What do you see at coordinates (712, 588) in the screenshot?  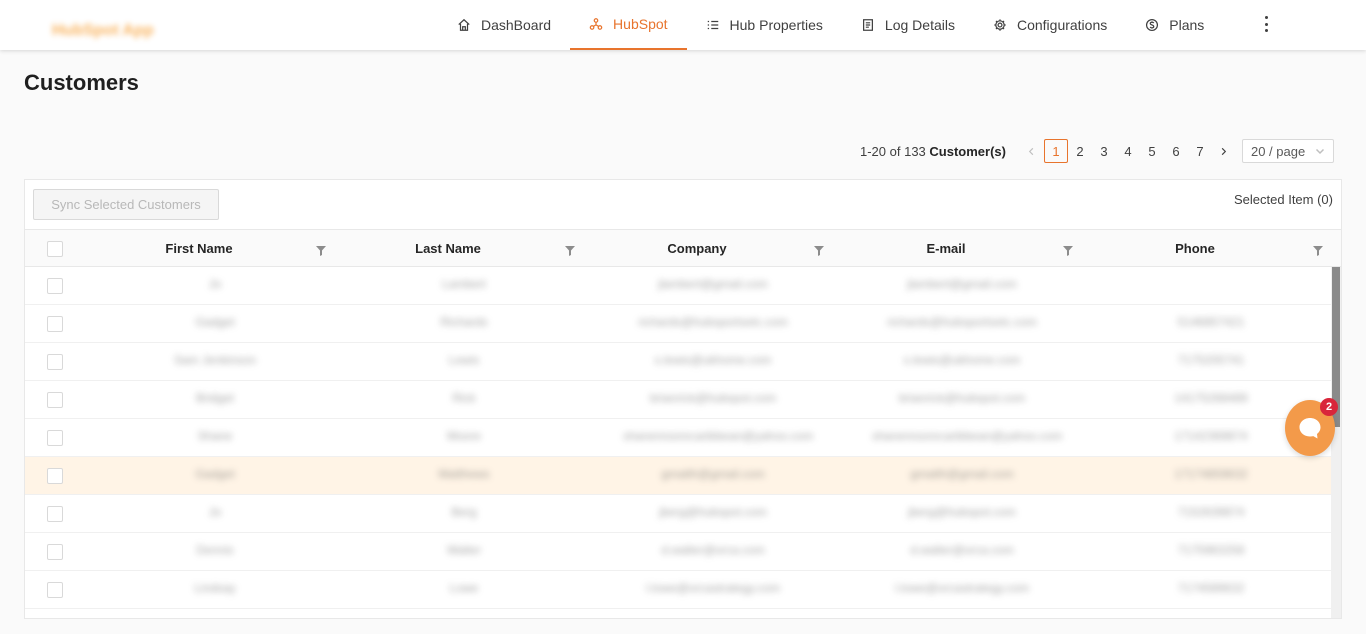 I see `cell-company: l.lowe@orcastrategy.com` at bounding box center [712, 588].